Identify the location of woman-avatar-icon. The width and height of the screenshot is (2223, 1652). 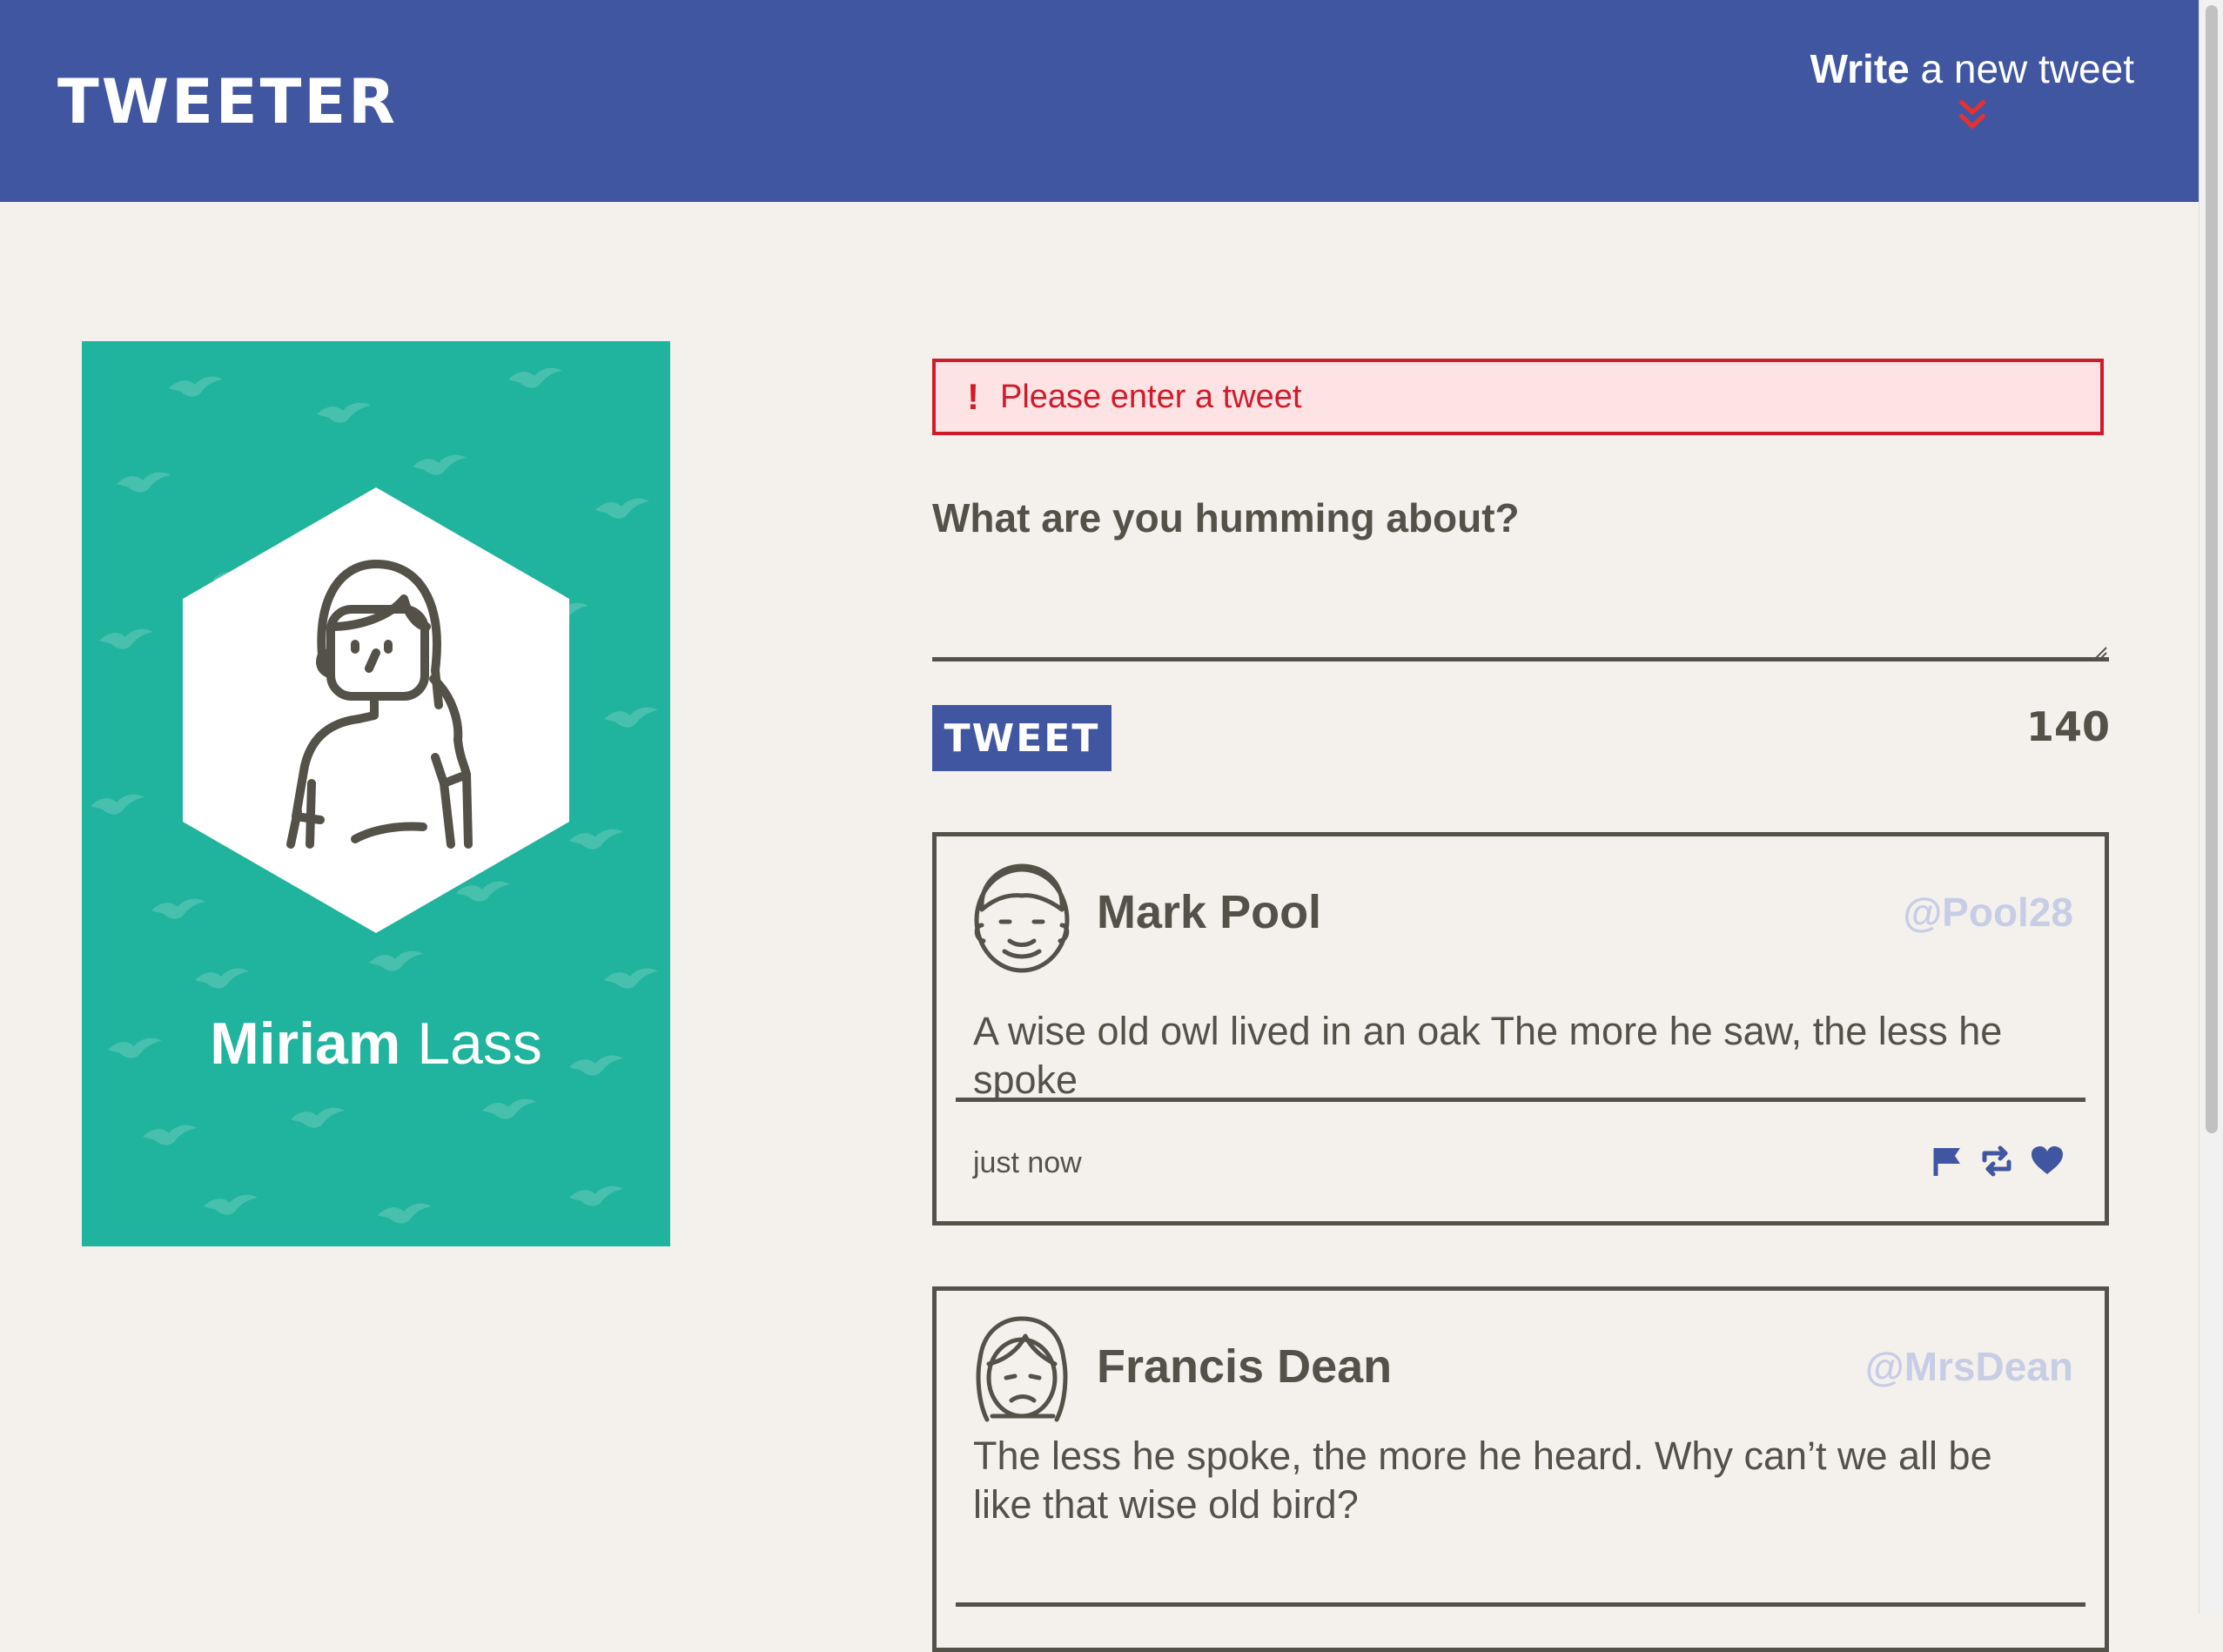
(1022, 1369).